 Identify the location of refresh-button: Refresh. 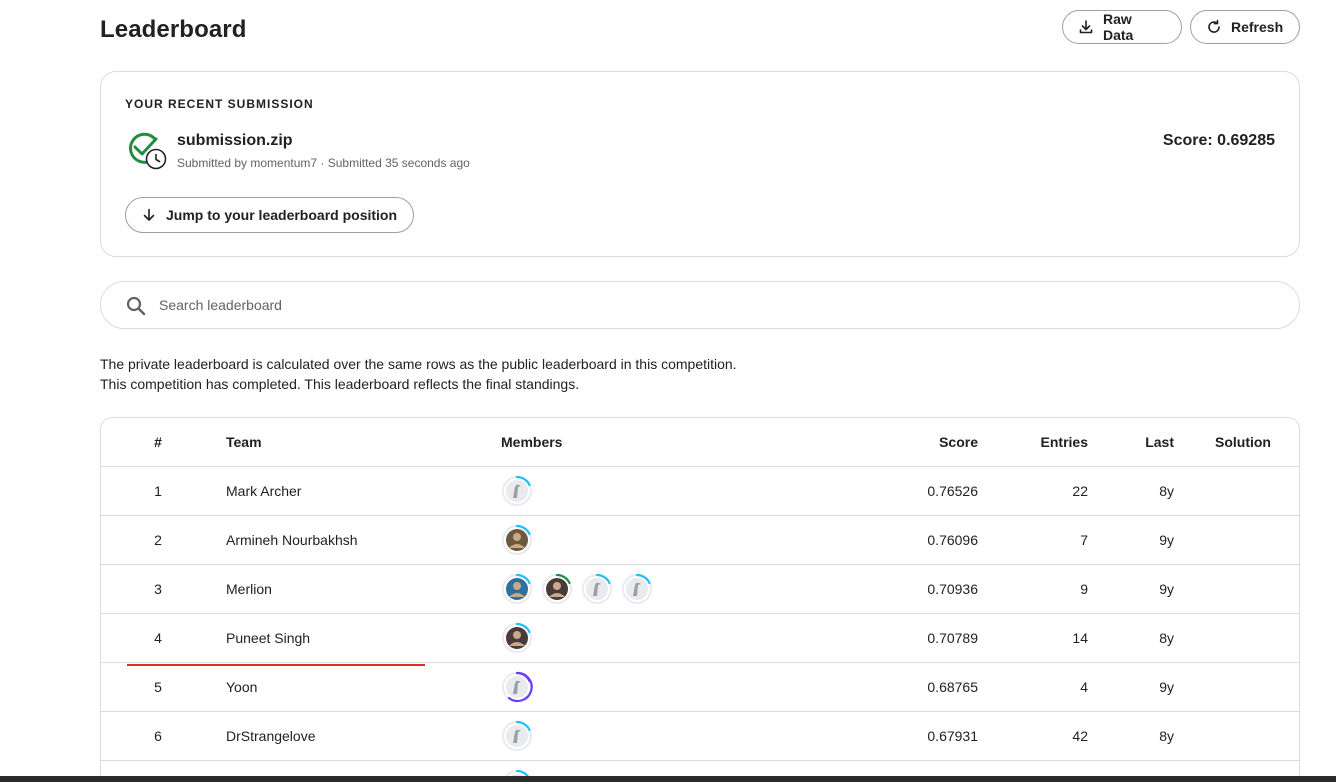
(1245, 27).